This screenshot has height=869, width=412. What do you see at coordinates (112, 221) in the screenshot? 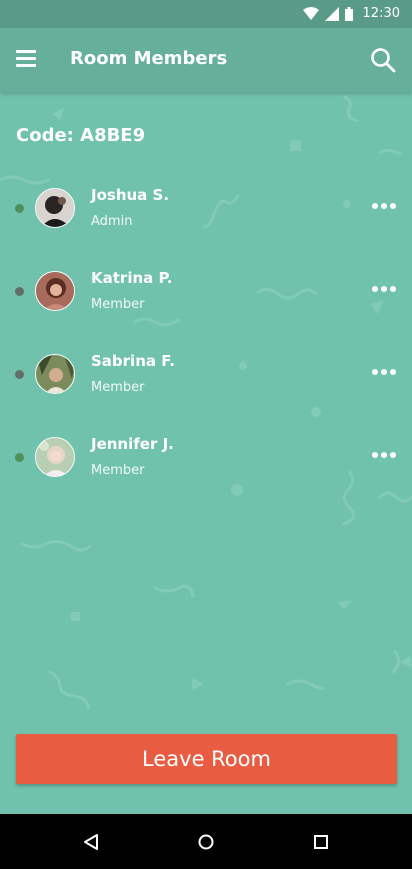
I see `member-role: Admin` at bounding box center [112, 221].